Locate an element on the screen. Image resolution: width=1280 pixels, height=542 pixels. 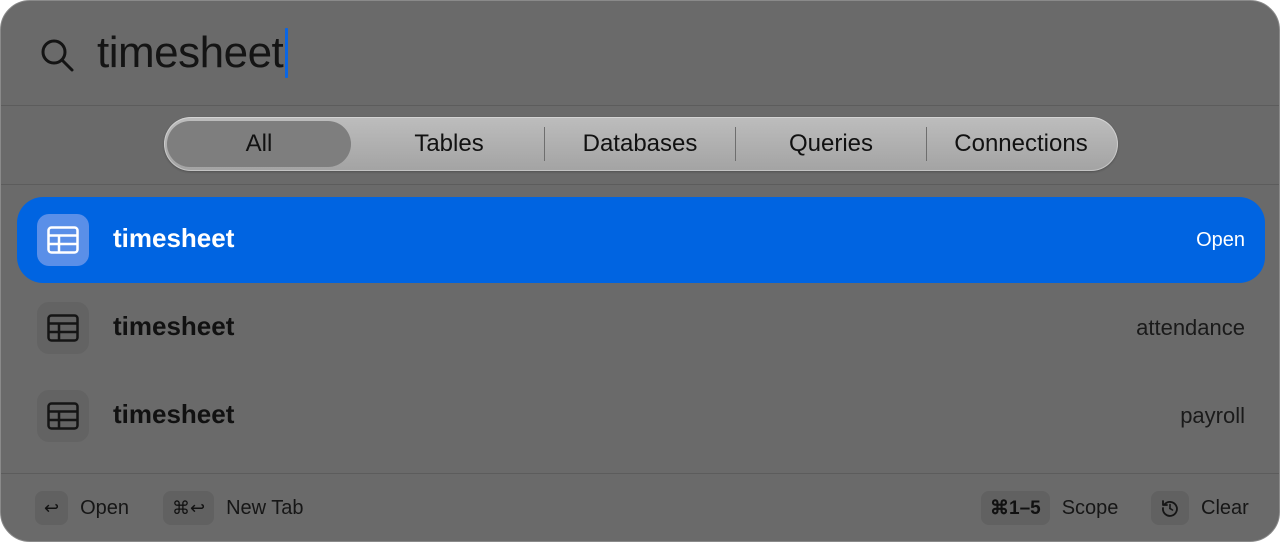
scope-tab-label: Databases is located at coordinates (640, 143).